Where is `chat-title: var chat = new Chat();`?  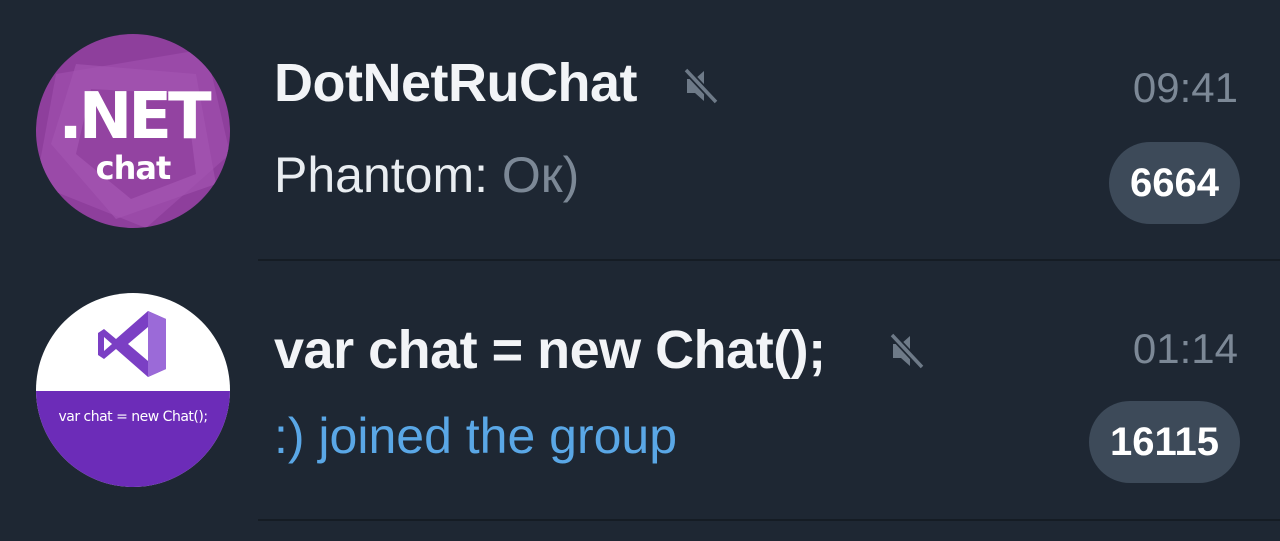 chat-title: var chat = new Chat(); is located at coordinates (550, 350).